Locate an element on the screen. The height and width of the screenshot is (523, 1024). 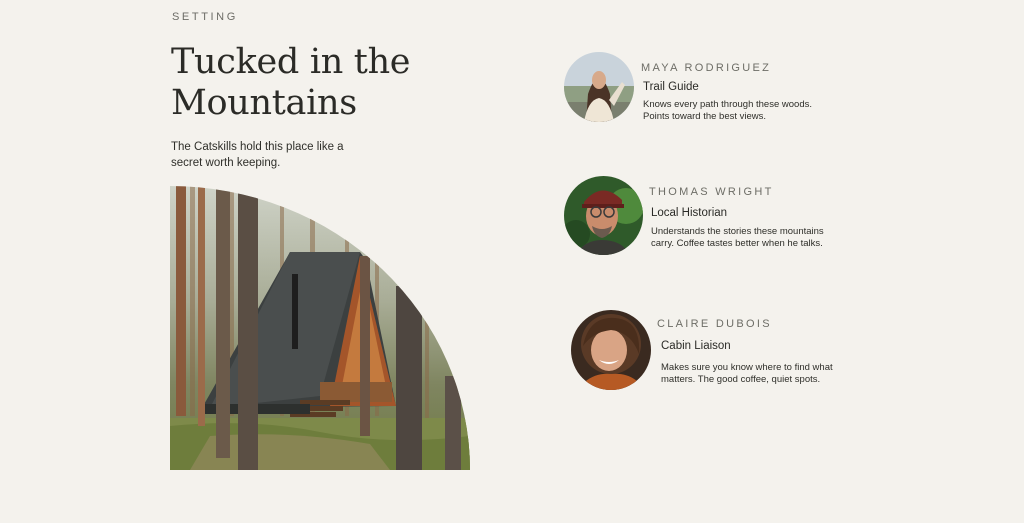
portrait-maya-icon is located at coordinates (599, 87).